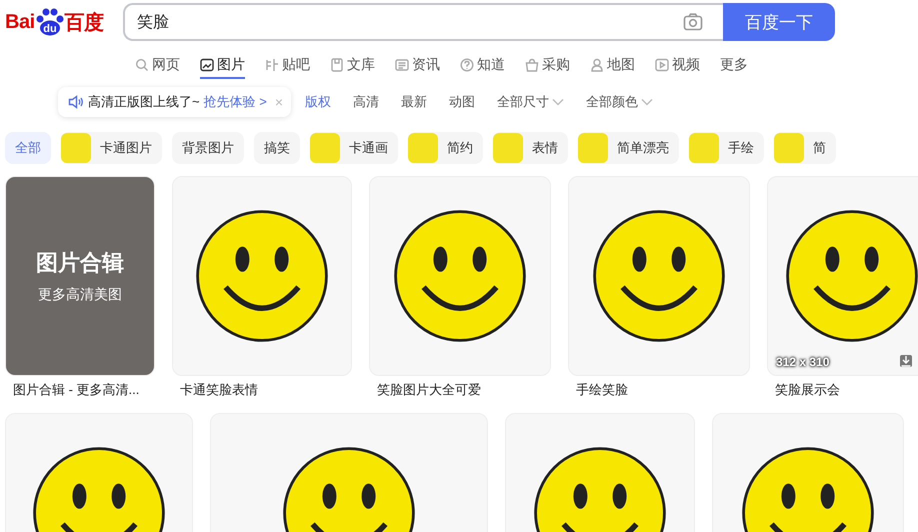 Image resolution: width=918 pixels, height=532 pixels. Describe the element at coordinates (337, 65) in the screenshot. I see `document-icon` at that location.